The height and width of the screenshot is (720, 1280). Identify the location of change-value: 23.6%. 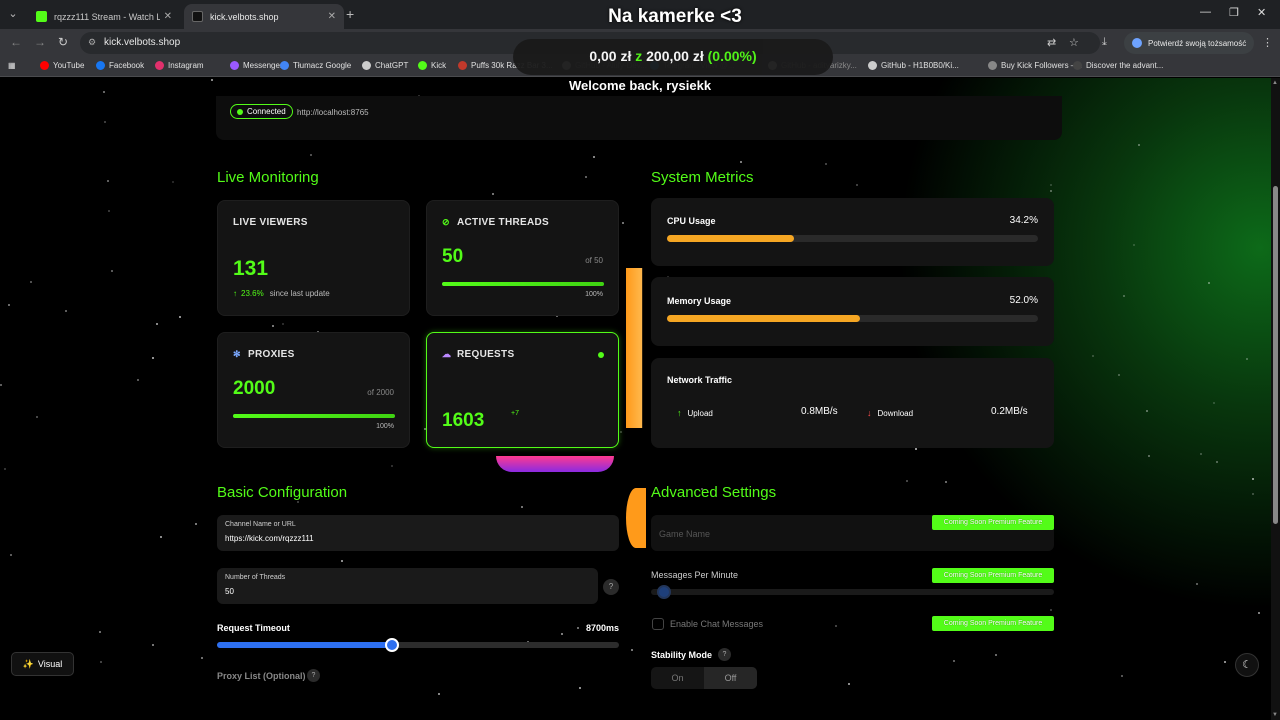
(252, 293).